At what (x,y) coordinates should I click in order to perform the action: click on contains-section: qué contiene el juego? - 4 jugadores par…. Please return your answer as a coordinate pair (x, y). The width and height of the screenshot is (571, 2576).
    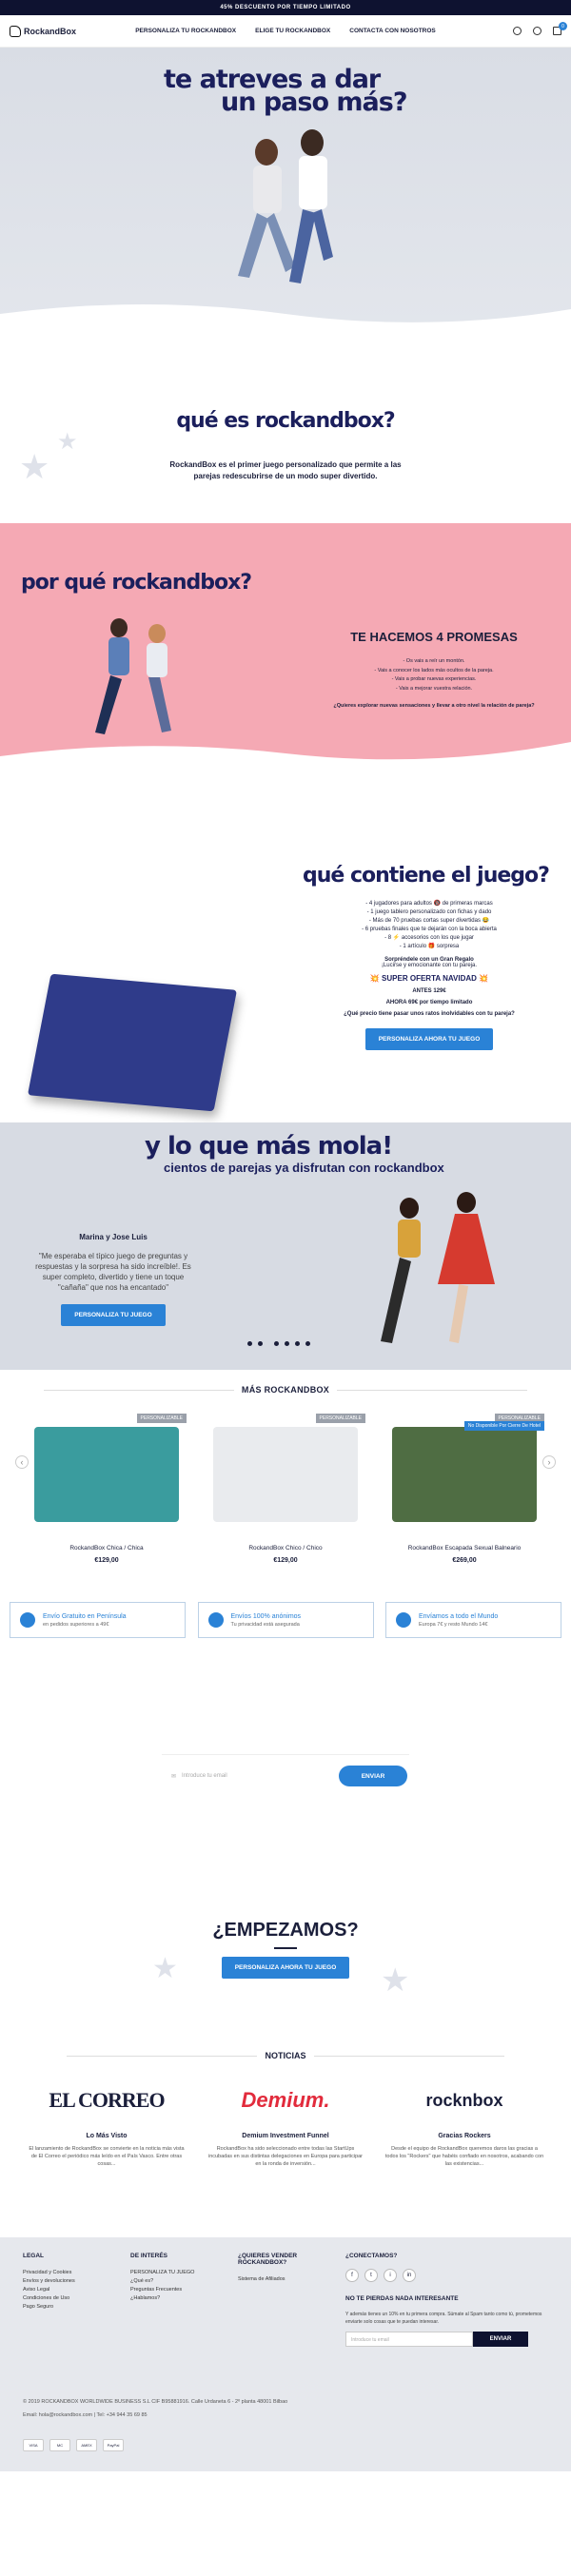
    Looking at the image, I should click on (285, 946).